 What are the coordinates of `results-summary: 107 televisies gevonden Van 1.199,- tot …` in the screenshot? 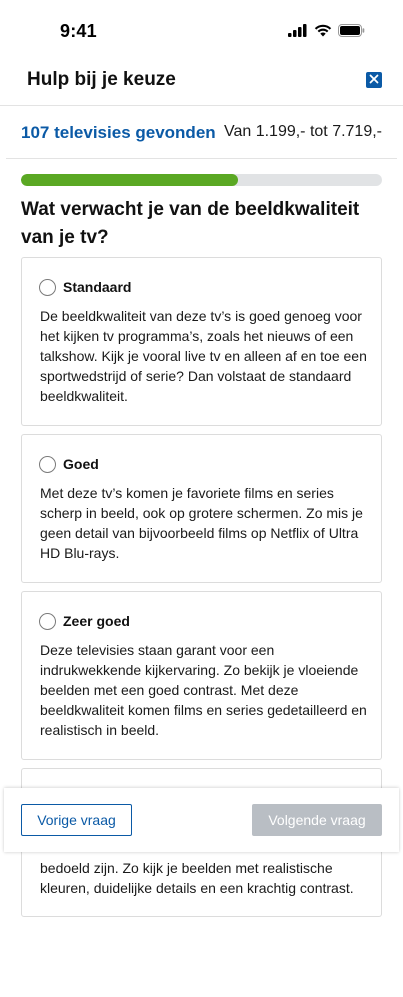 It's located at (201, 132).